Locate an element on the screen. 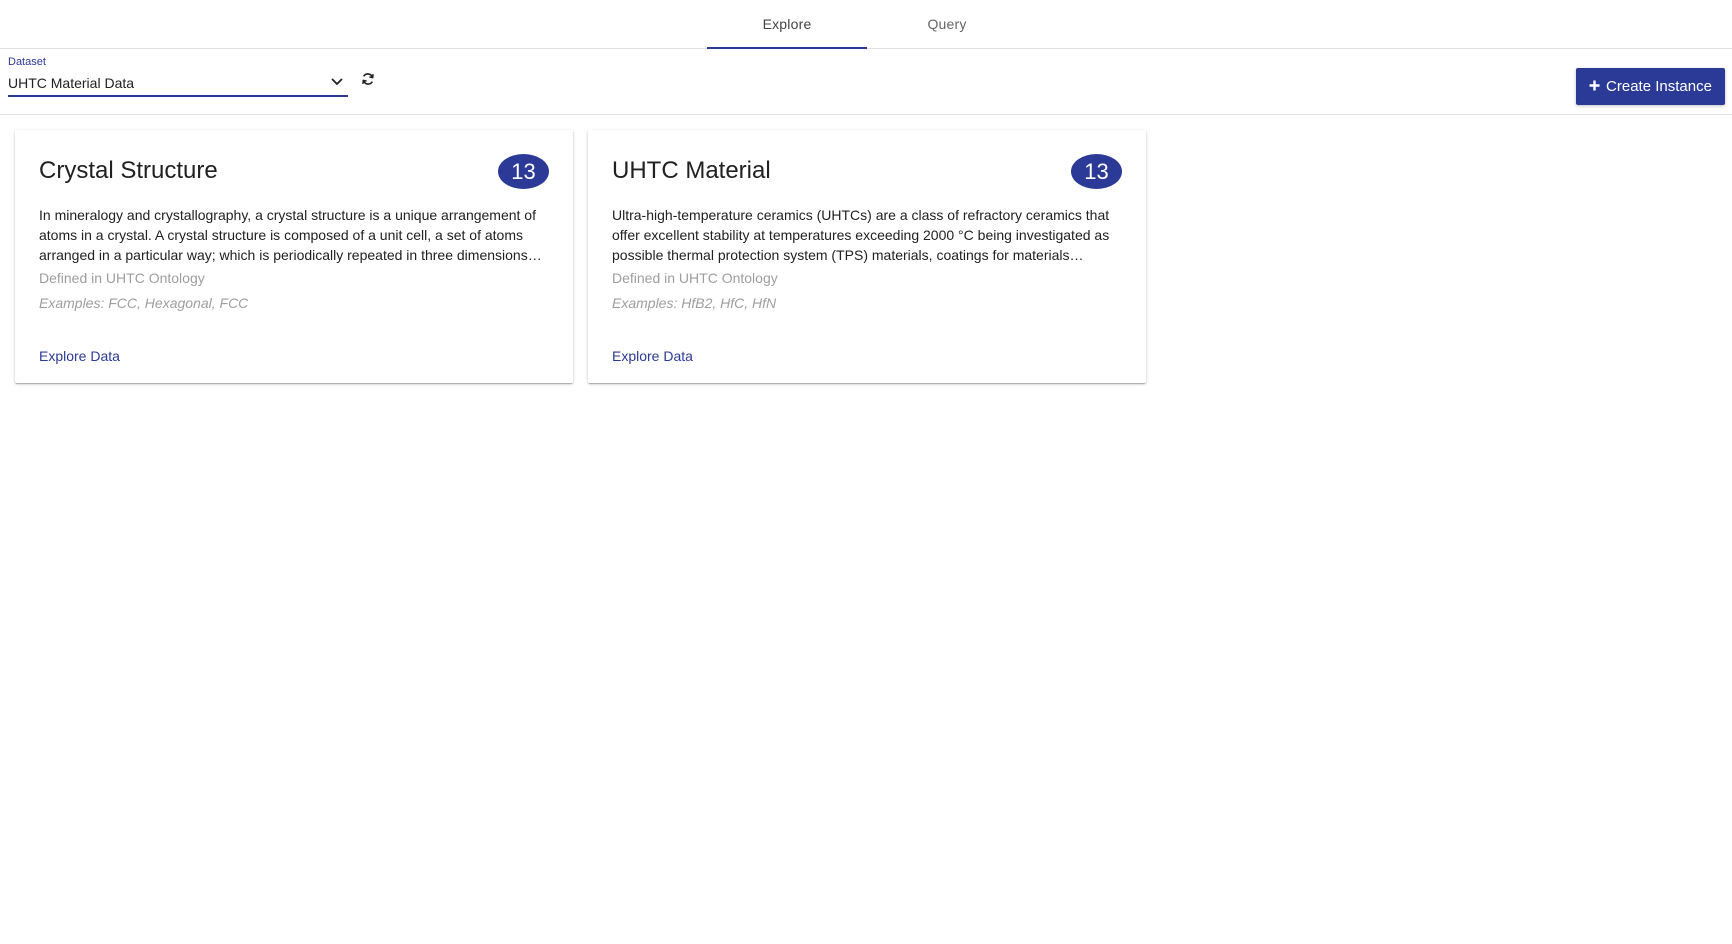  card-examples: Examples: FCC, Hexagonal, FCC is located at coordinates (144, 303).